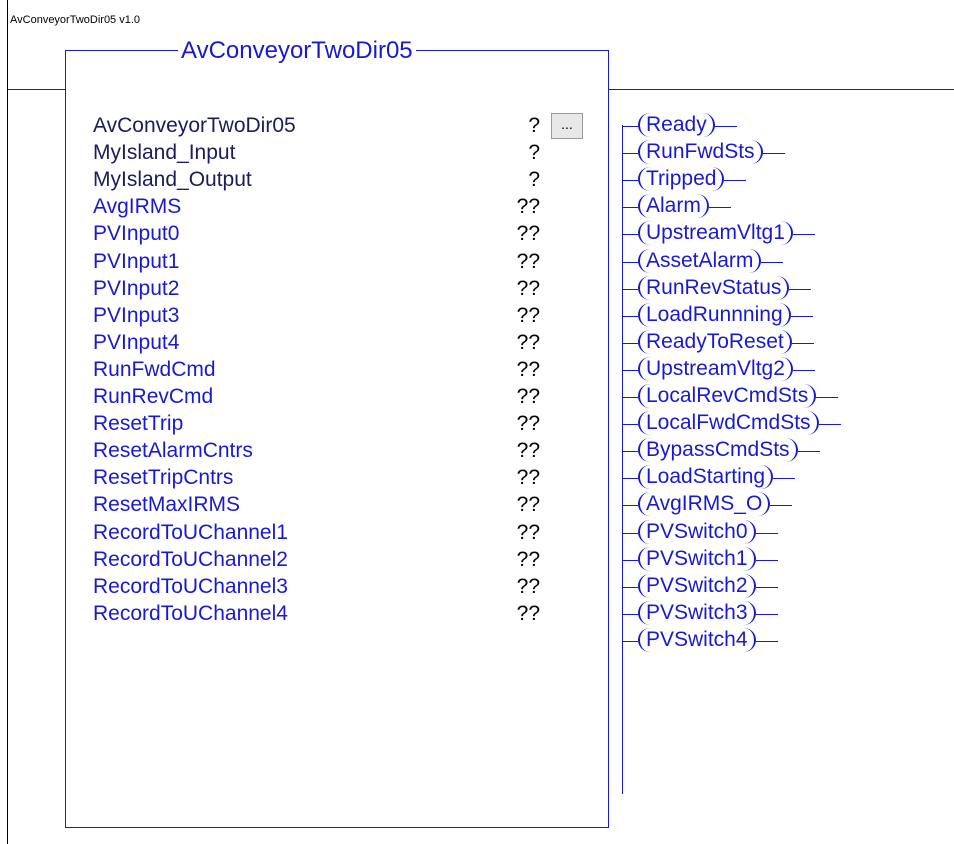 This screenshot has width=954, height=844. What do you see at coordinates (704, 504) in the screenshot?
I see `output-coil: AvgIRMS_O` at bounding box center [704, 504].